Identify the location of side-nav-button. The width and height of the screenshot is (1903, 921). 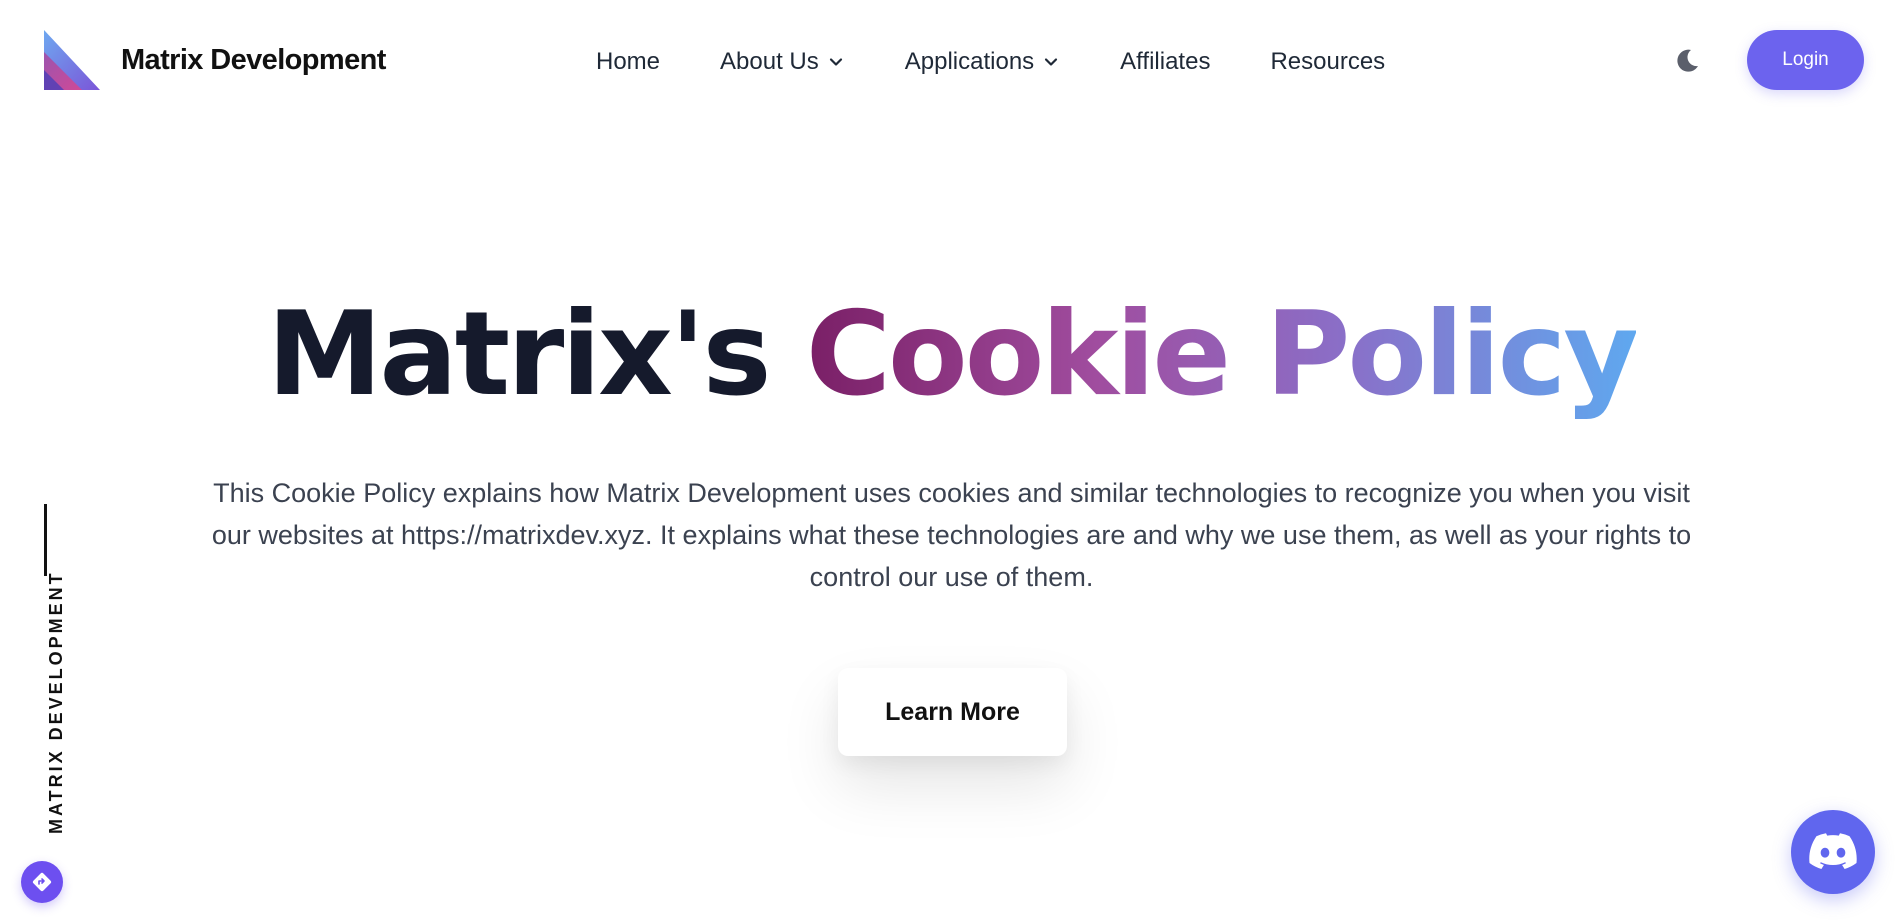
(42, 882).